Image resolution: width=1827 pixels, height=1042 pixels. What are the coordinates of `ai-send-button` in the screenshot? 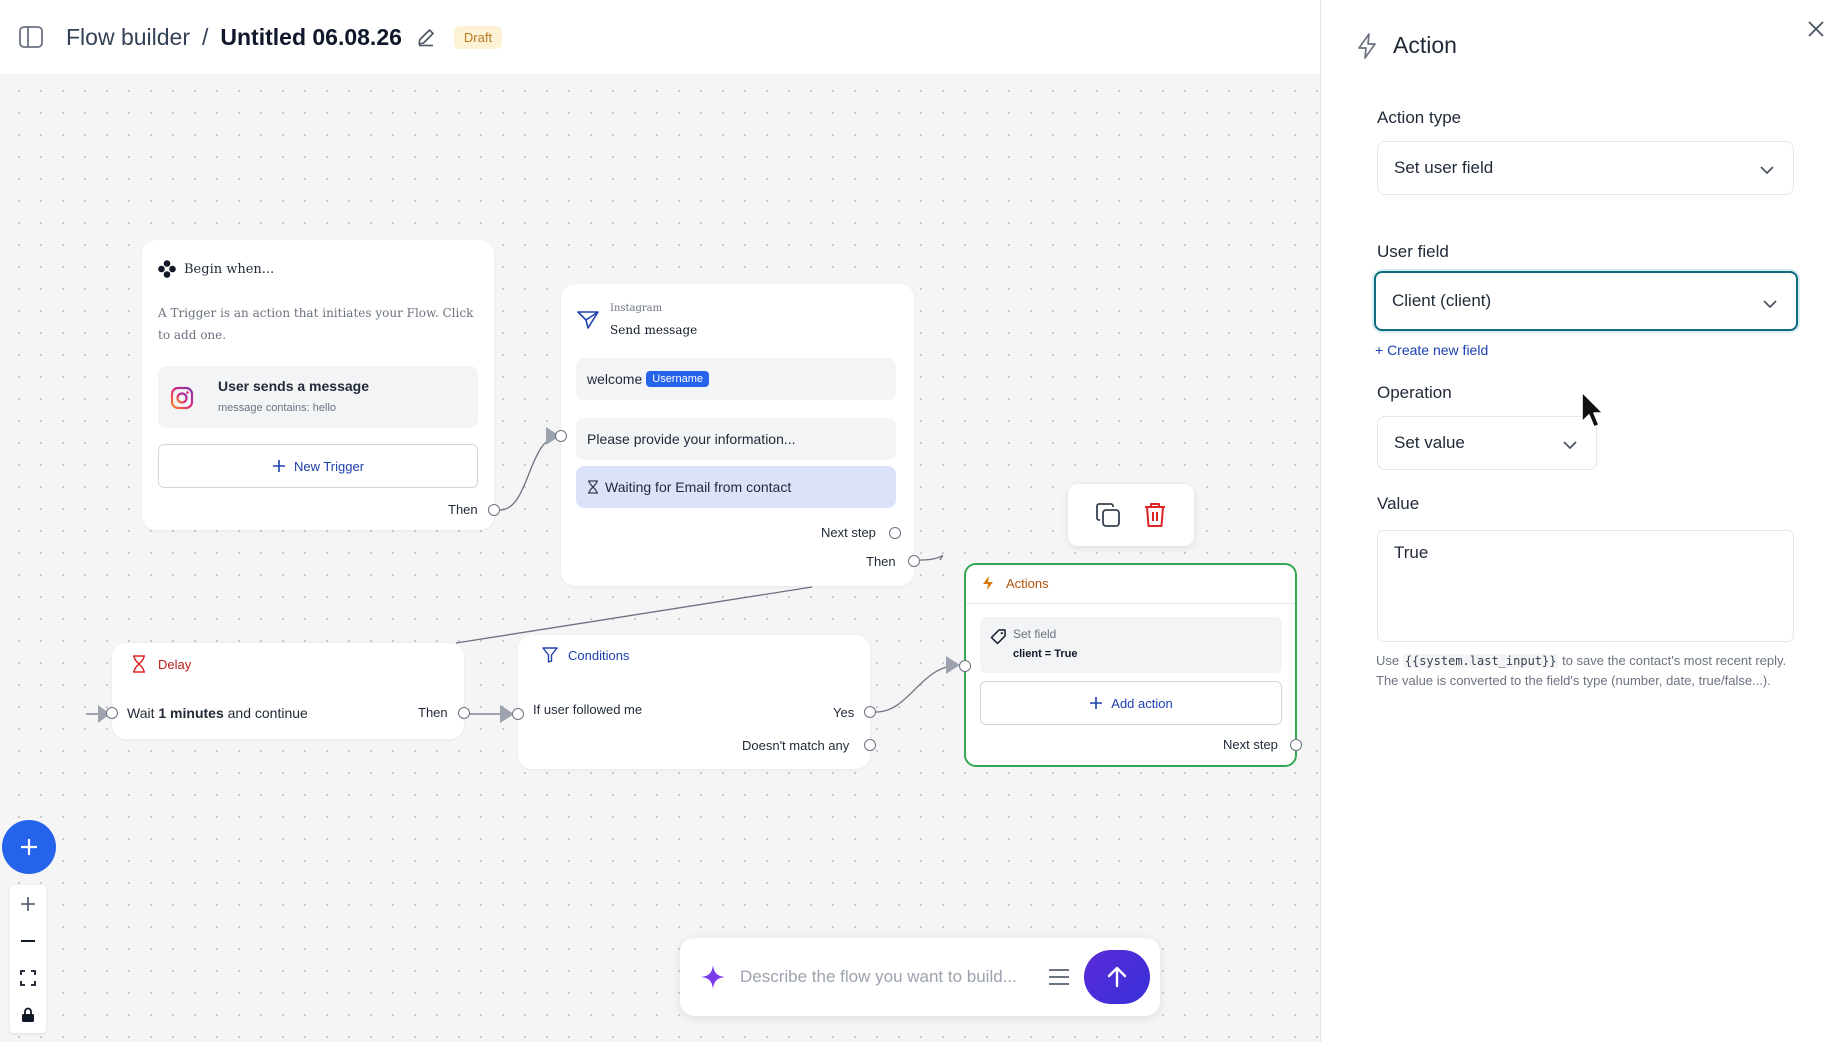 It's located at (1117, 977).